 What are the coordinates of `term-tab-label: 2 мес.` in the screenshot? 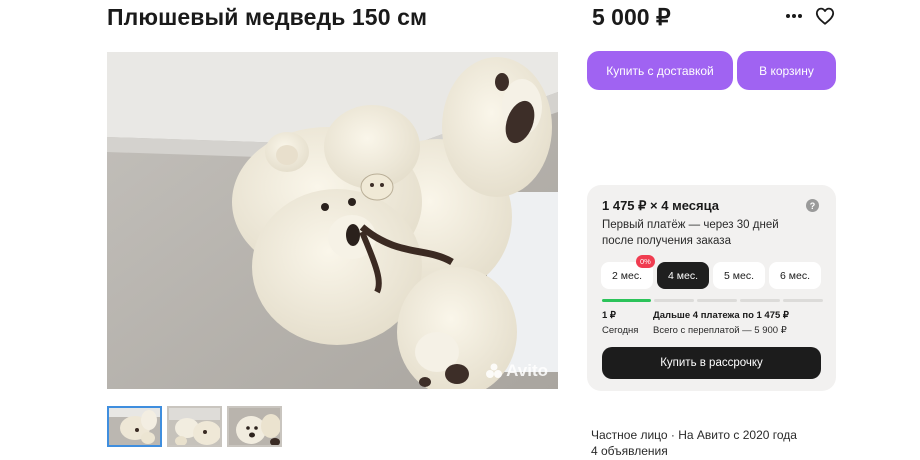 It's located at (627, 275).